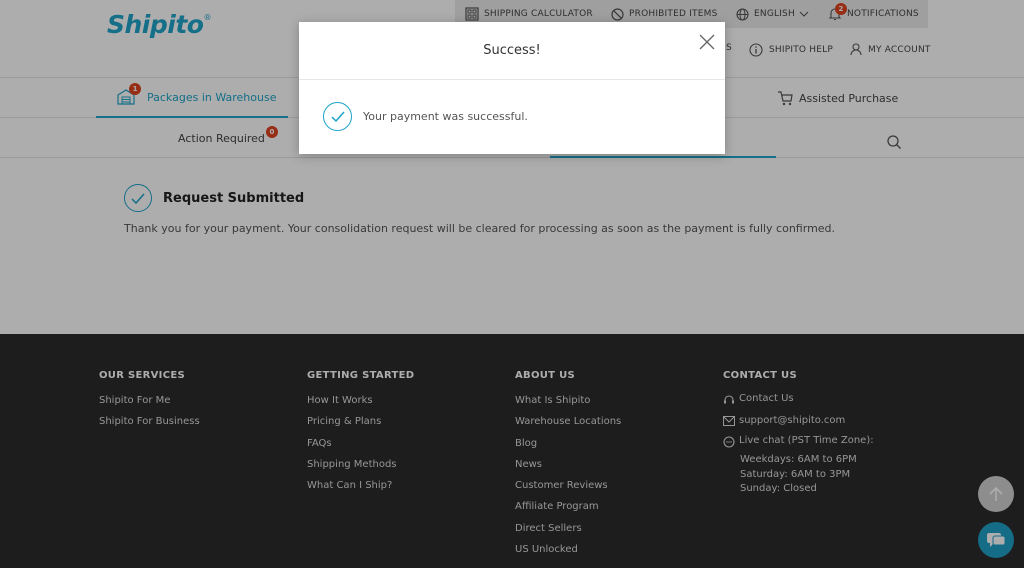  What do you see at coordinates (445, 116) in the screenshot?
I see `modal-message: Your payment was successful.` at bounding box center [445, 116].